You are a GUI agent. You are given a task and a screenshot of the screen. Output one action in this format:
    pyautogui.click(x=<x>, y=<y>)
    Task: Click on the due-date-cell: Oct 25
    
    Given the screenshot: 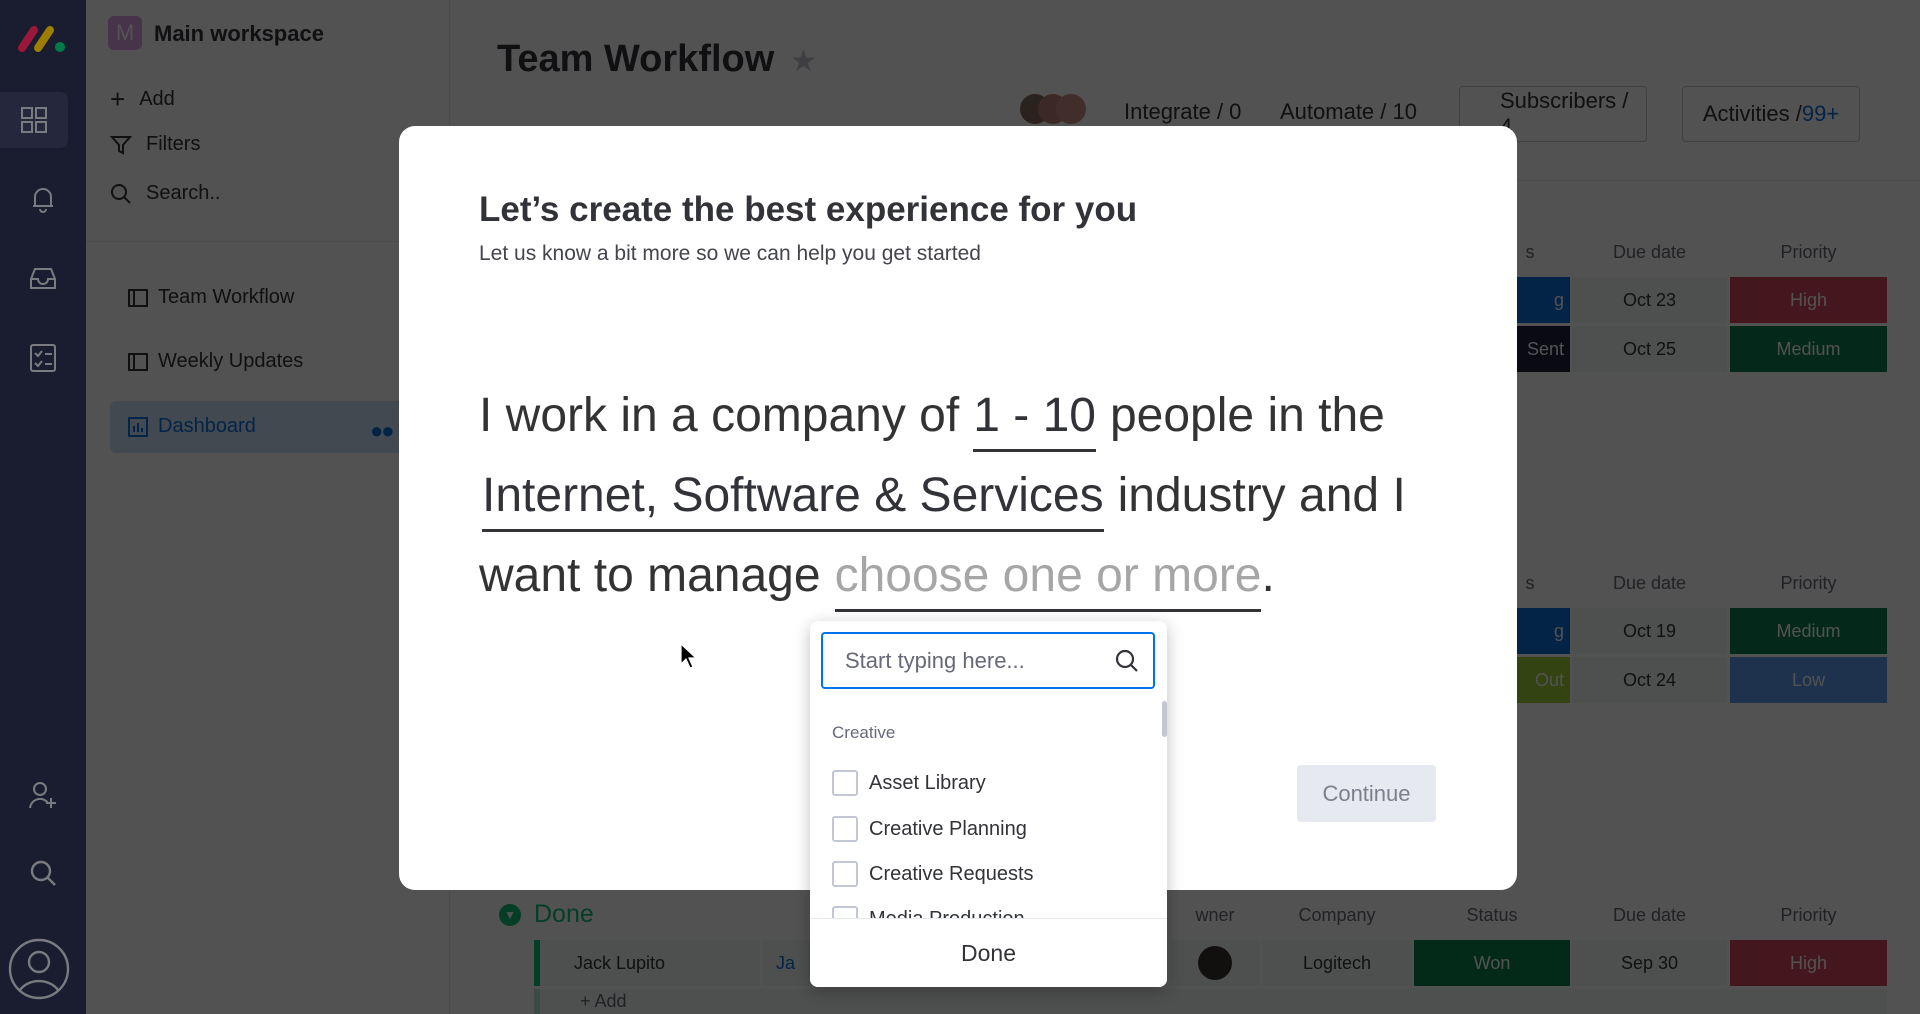 What is the action you would take?
    pyautogui.click(x=1649, y=349)
    